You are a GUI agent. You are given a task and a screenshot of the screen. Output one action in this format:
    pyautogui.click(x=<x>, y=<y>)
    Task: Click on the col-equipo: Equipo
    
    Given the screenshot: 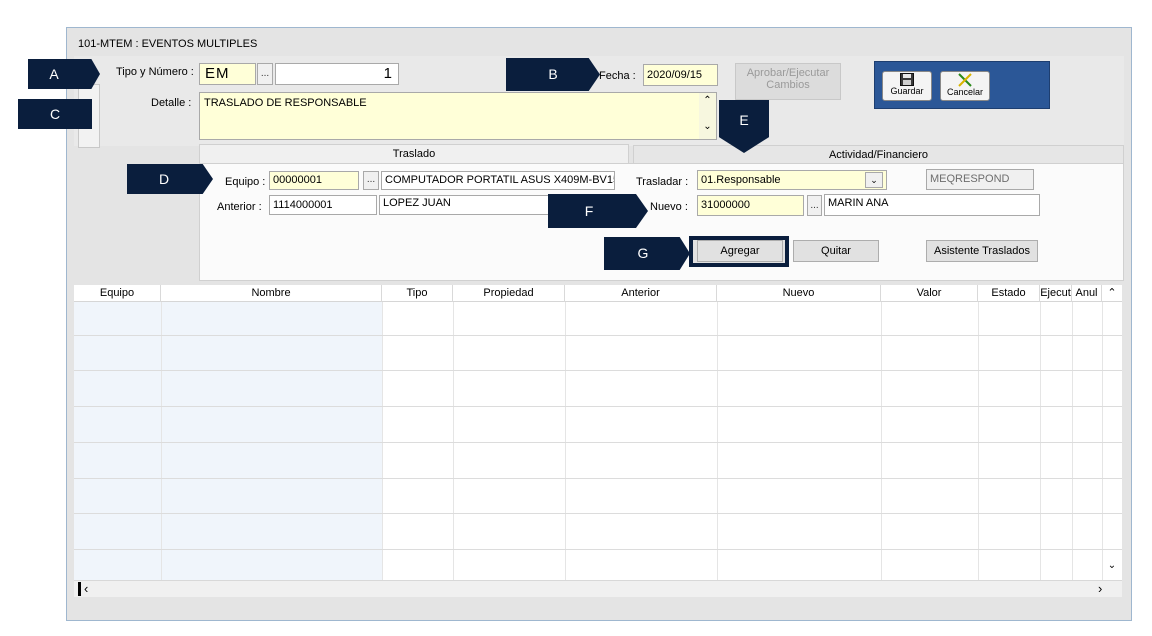 What is the action you would take?
    pyautogui.click(x=117, y=293)
    